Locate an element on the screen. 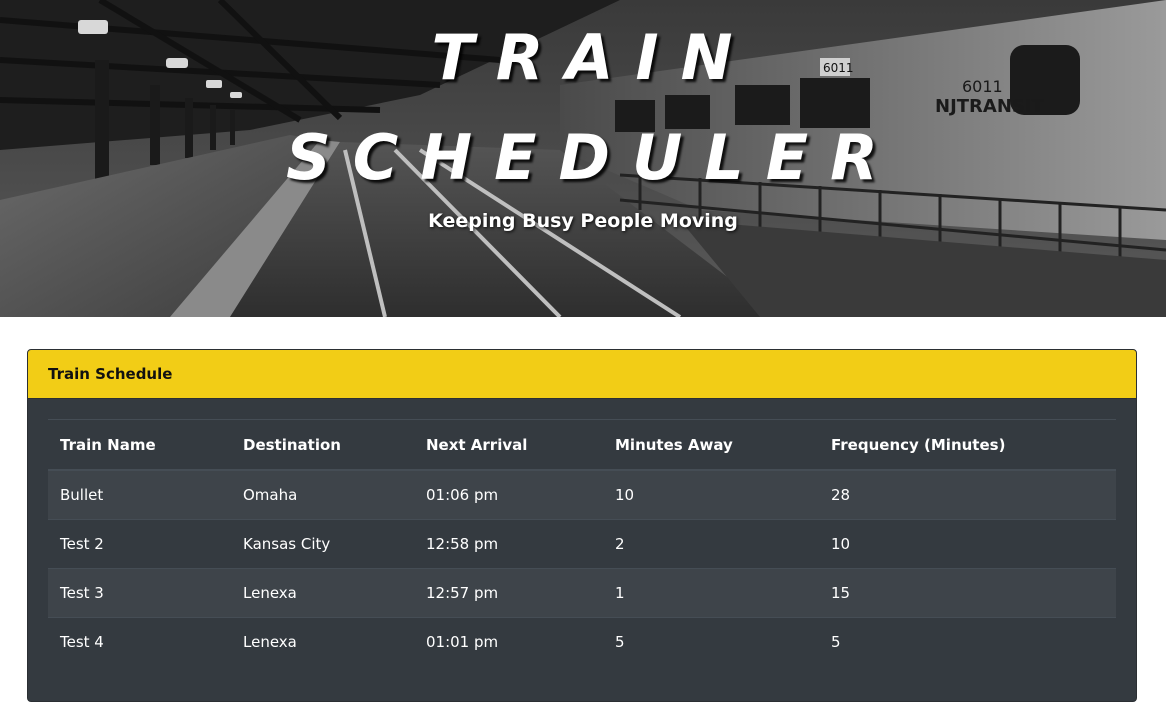 The image size is (1166, 704). cell-destination: Omaha is located at coordinates (322, 494).